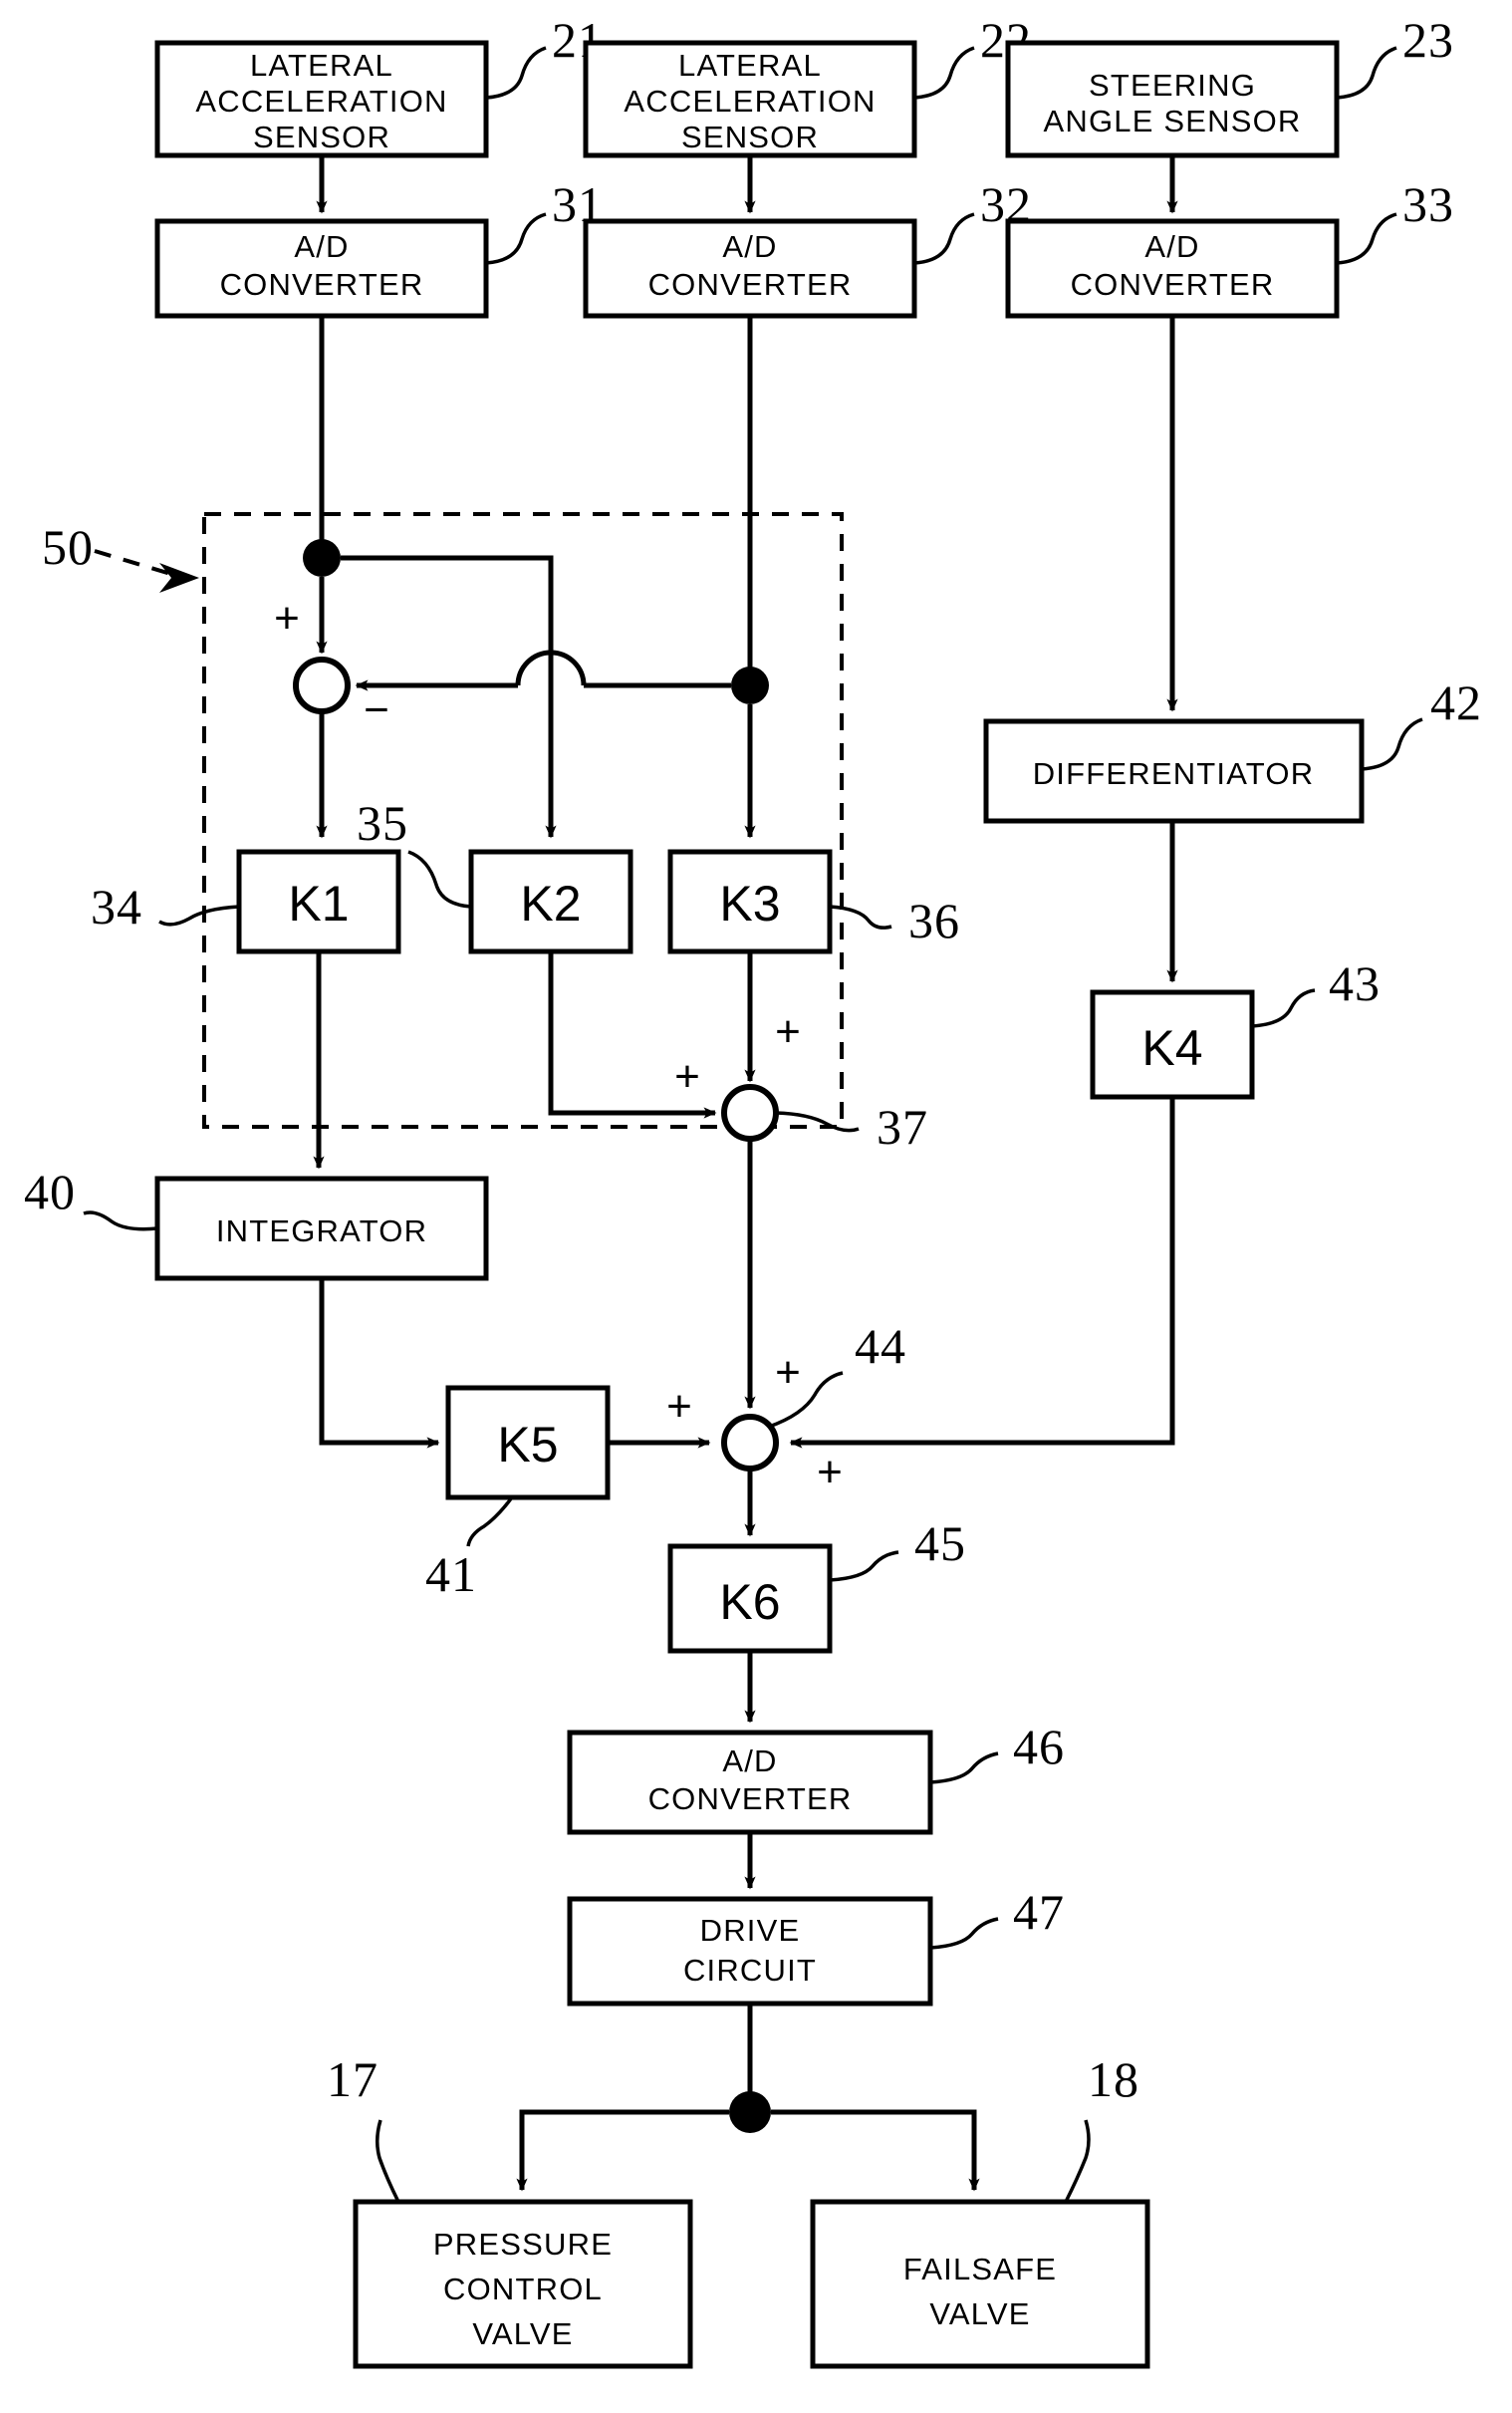  Describe the element at coordinates (527, 1445) in the screenshot. I see `block-41-label: K5` at that location.